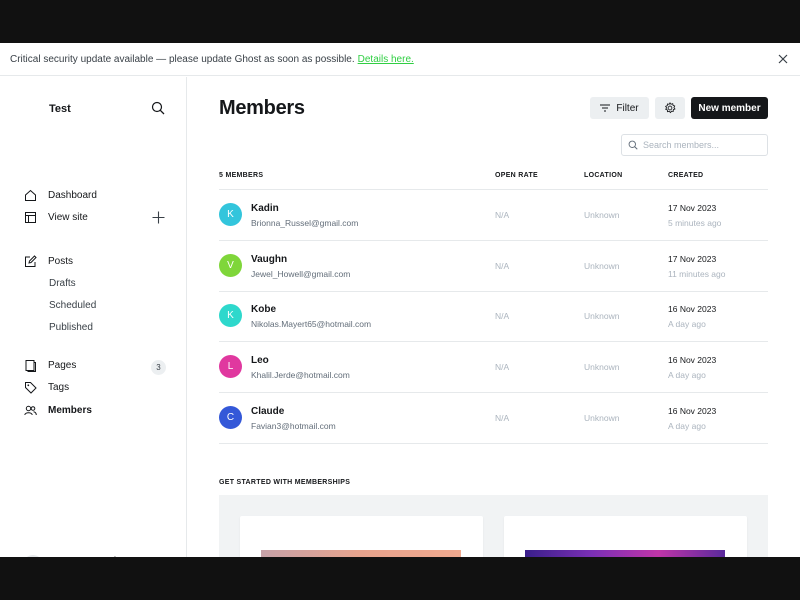 The image size is (800, 600). I want to click on sidebar-item-dashboard: Dashboard, so click(96, 195).